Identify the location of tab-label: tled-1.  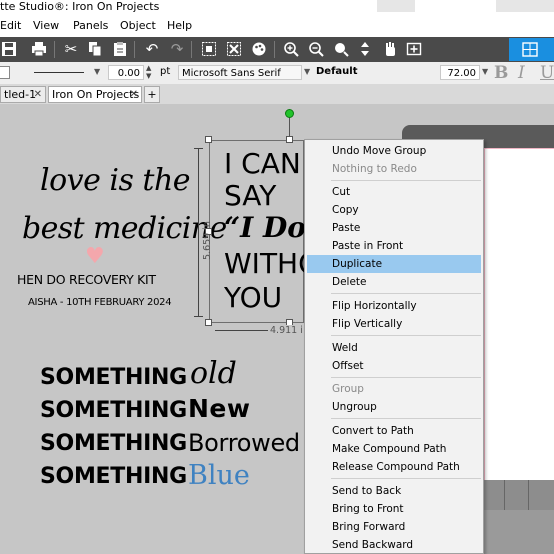
(20, 94).